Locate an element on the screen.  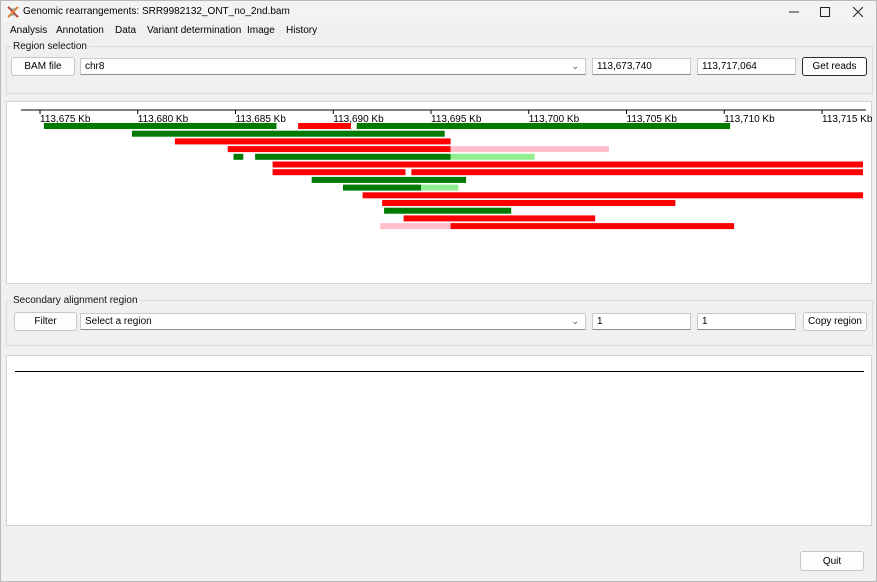
bam-file-button: BAM file is located at coordinates (43, 66).